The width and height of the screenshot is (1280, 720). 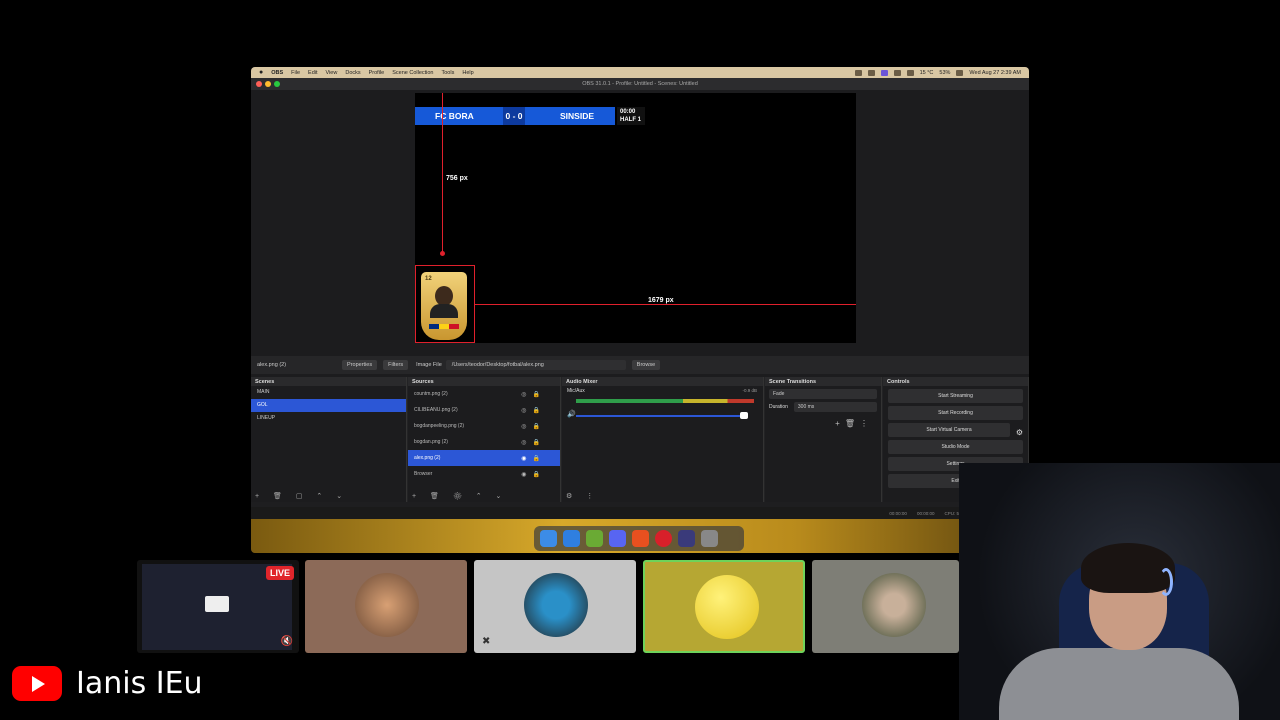 What do you see at coordinates (484, 410) in the screenshot?
I see `source-item: CILIBEANU.png (2) ◎🔒` at bounding box center [484, 410].